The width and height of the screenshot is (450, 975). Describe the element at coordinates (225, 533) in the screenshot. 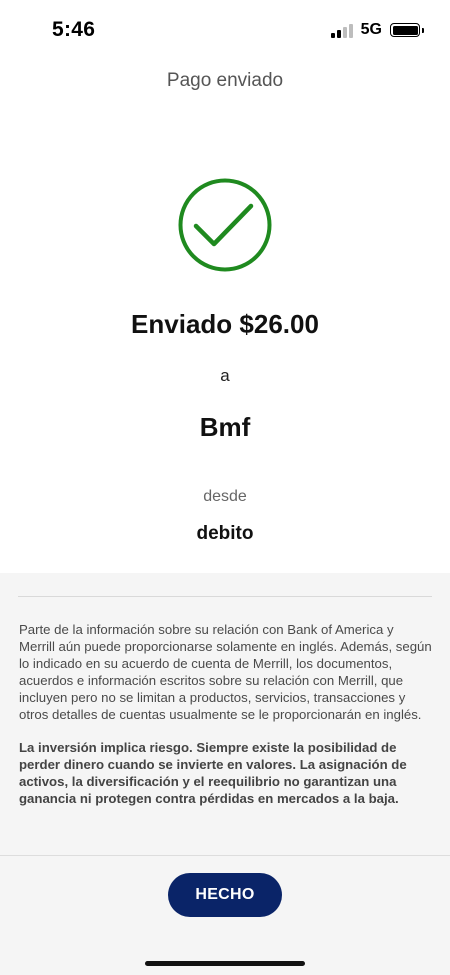

I see `source-account: debito` at that location.